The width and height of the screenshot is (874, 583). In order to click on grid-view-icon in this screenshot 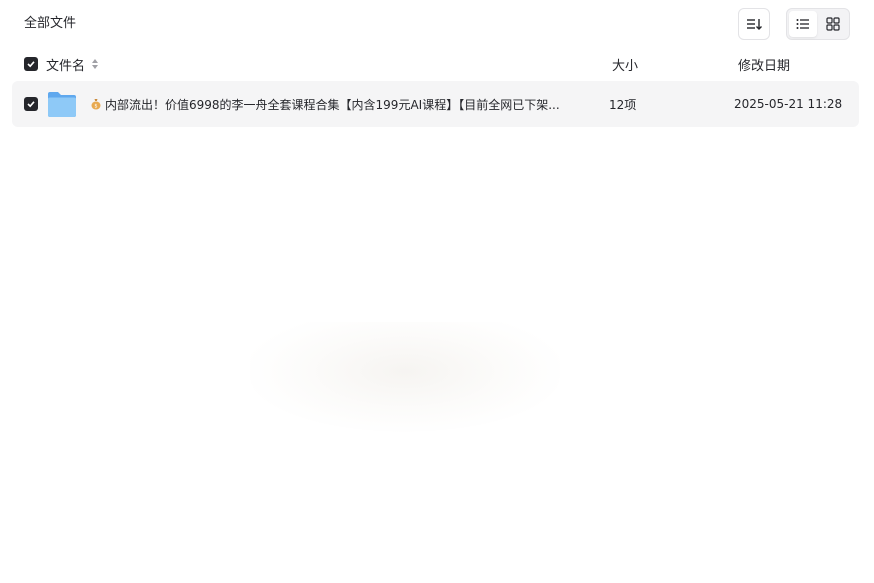, I will do `click(833, 24)`.